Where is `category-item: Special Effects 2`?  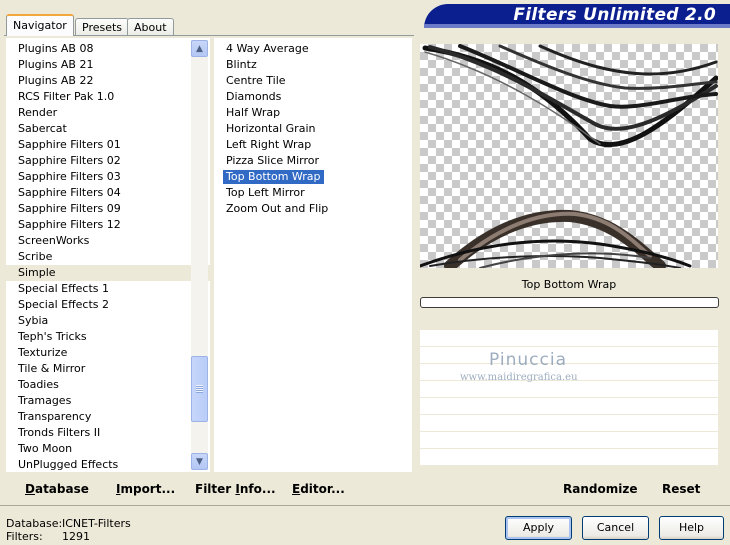 category-item: Special Effects 2 is located at coordinates (108, 305).